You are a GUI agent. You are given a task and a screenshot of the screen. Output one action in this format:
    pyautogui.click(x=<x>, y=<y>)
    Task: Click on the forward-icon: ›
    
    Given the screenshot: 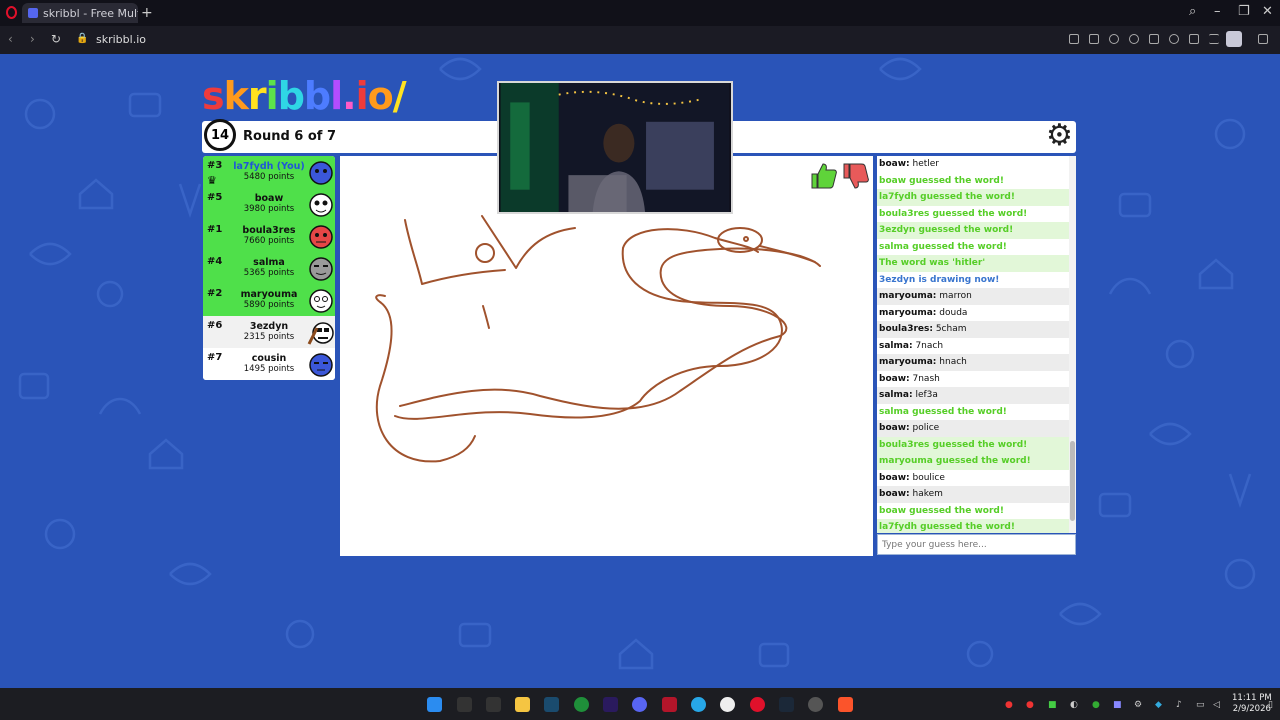 What is the action you would take?
    pyautogui.click(x=32, y=39)
    